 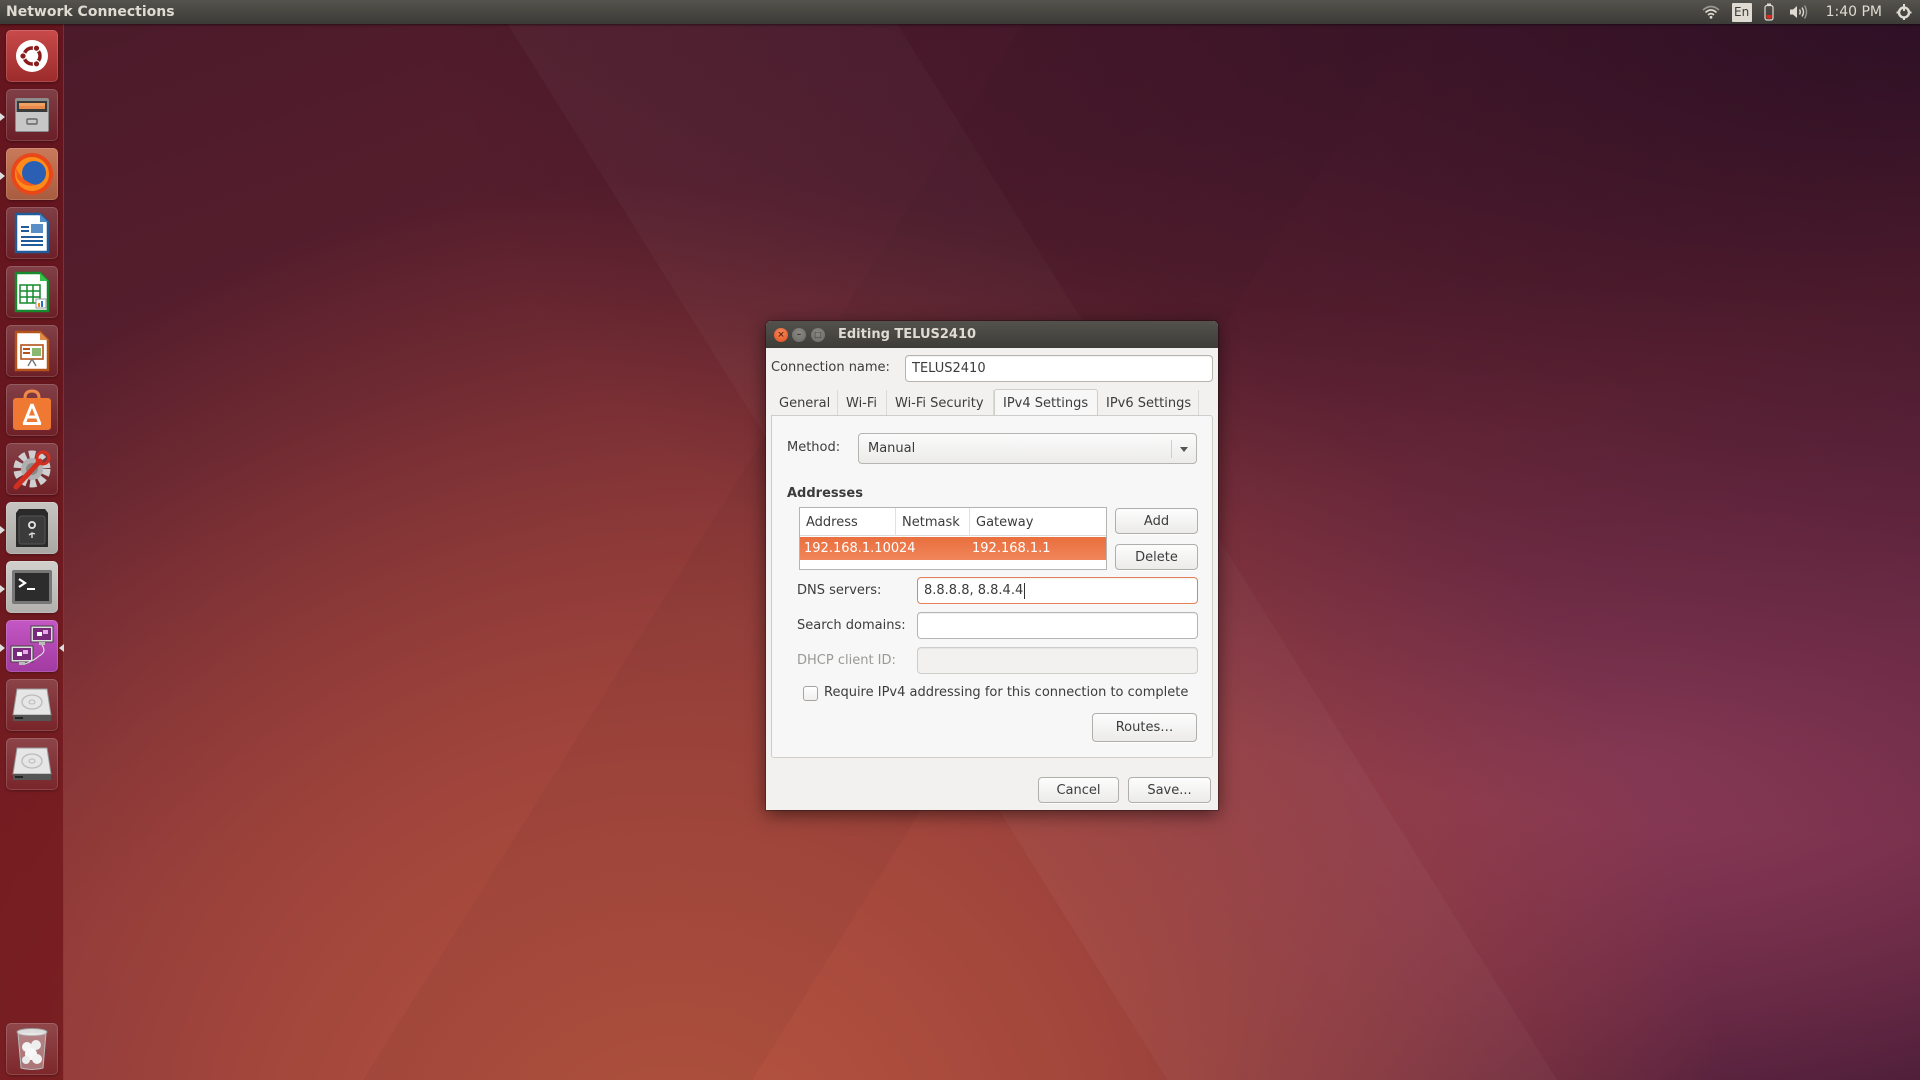 I want to click on add-address-button: Add, so click(x=1156, y=521).